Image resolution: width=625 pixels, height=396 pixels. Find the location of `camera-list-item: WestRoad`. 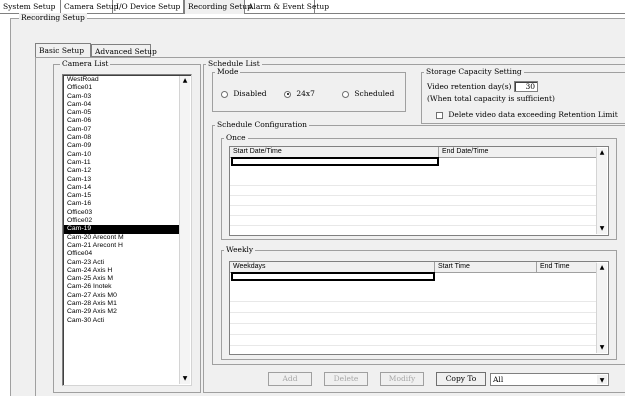

camera-list-item: WestRoad is located at coordinates (121, 80).